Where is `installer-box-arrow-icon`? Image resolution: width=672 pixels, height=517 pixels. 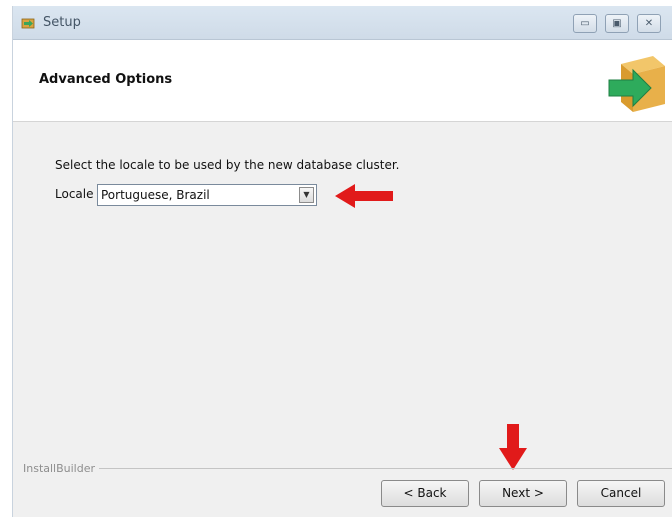
installer-box-arrow-icon is located at coordinates (636, 84).